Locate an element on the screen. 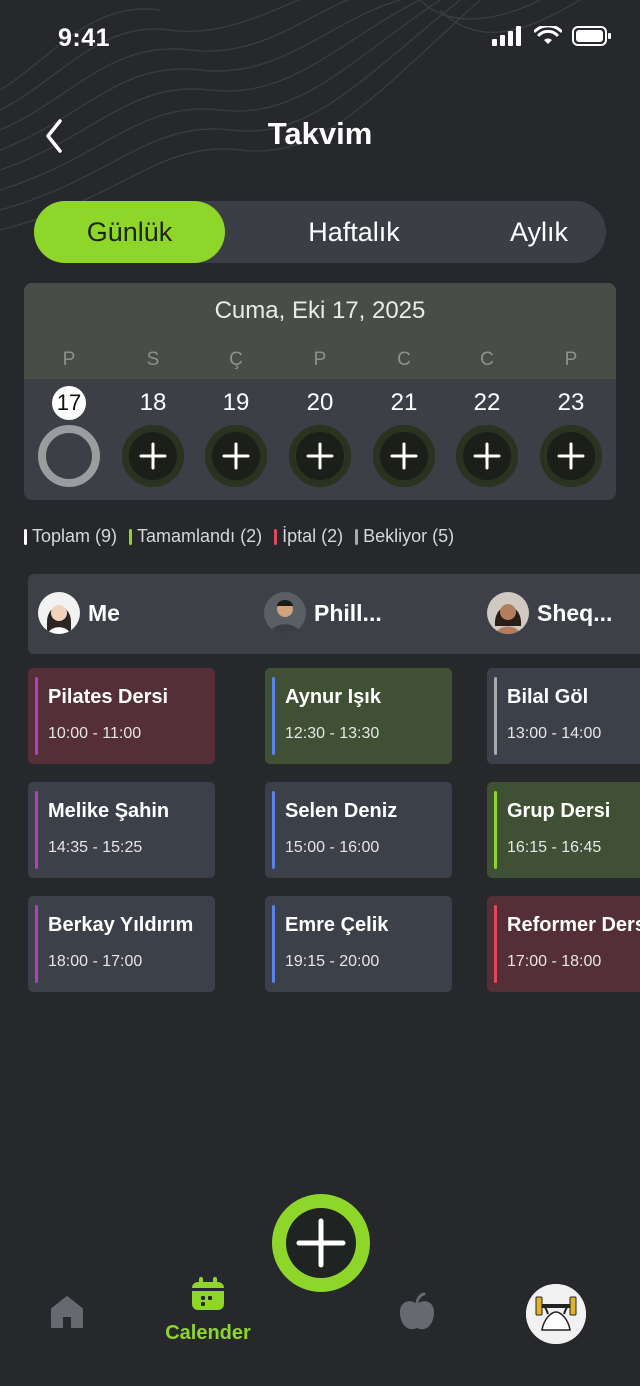 The image size is (640, 1386). trainer-me: Me is located at coordinates (79, 613).